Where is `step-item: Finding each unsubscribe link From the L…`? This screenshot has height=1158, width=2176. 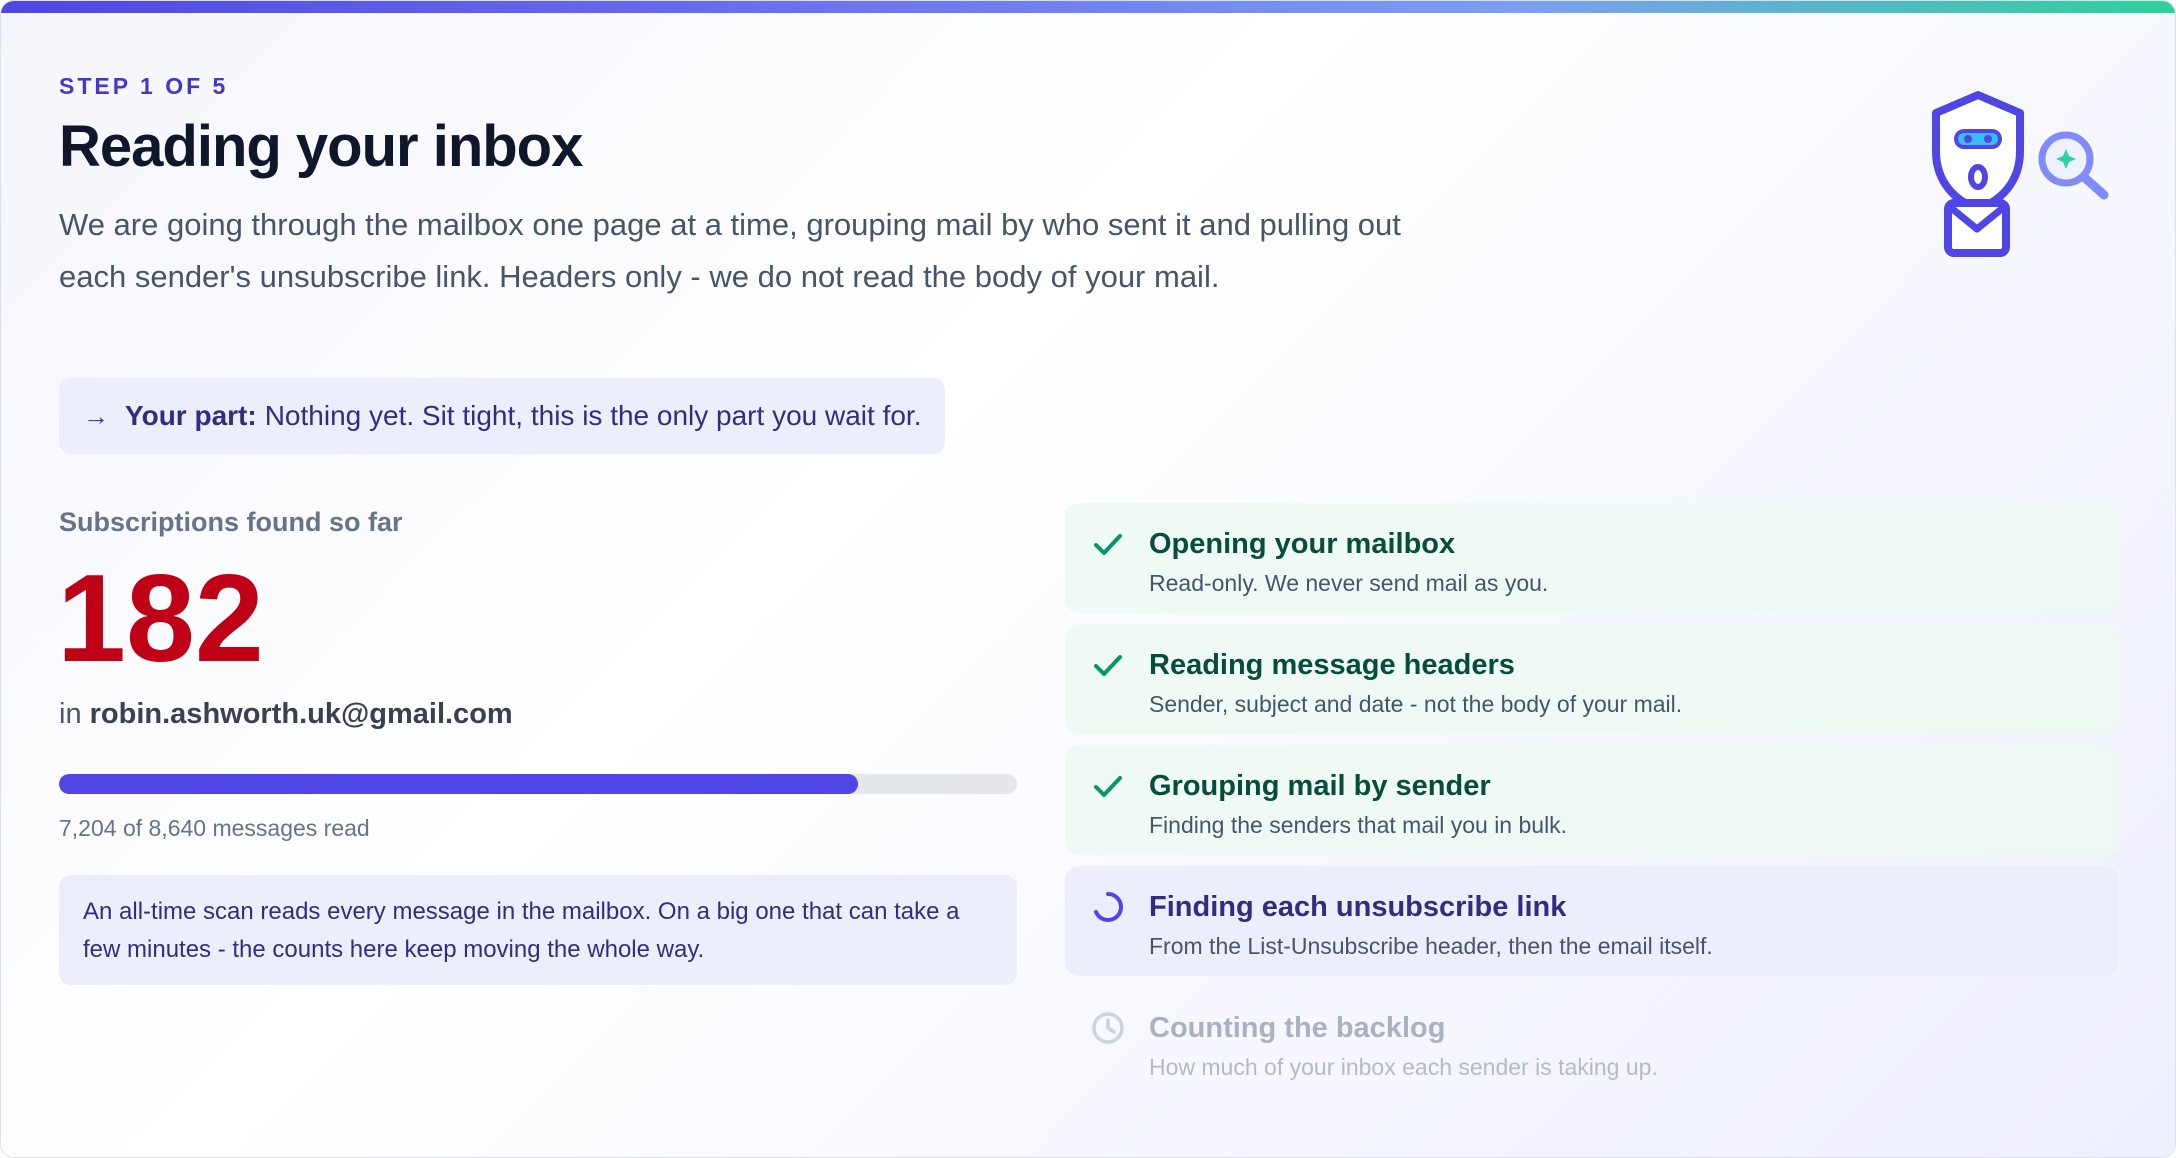 step-item: Finding each unsubscribe link From the L… is located at coordinates (1592, 921).